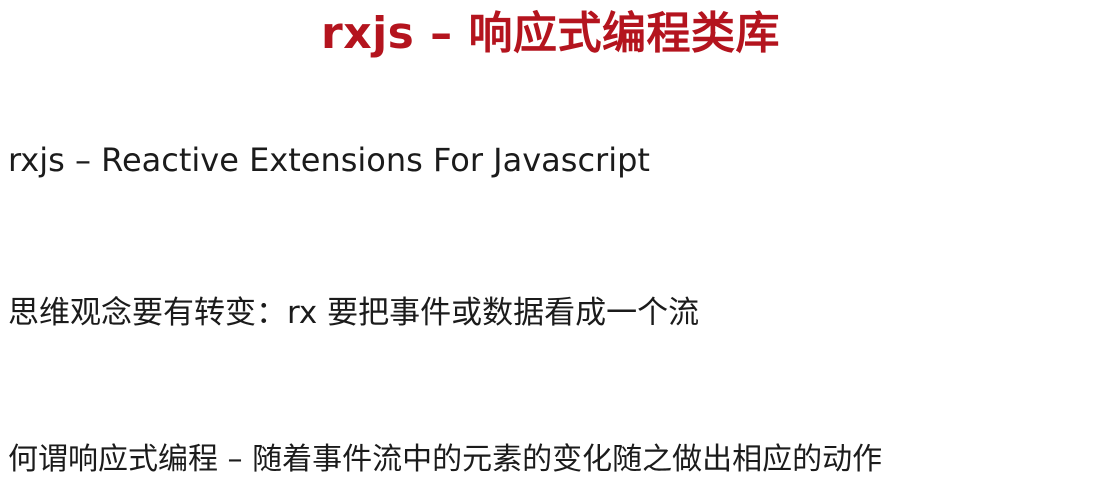  What do you see at coordinates (354, 313) in the screenshot?
I see `mindset-change-line: 思维观念要有转变：rx 要把事件或数据看成一个流` at bounding box center [354, 313].